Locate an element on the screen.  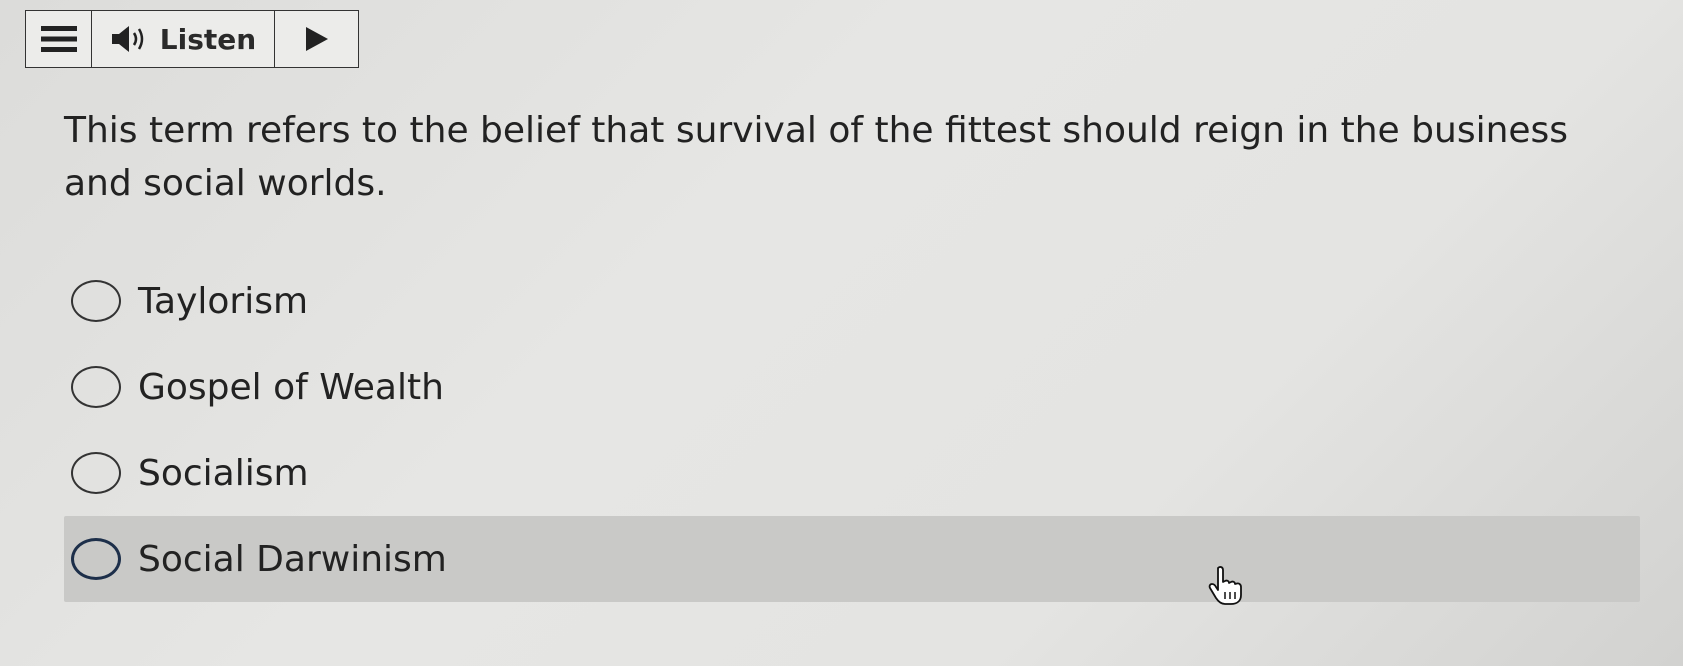
option-social-darwinism: Social Darwinism is located at coordinates (852, 559).